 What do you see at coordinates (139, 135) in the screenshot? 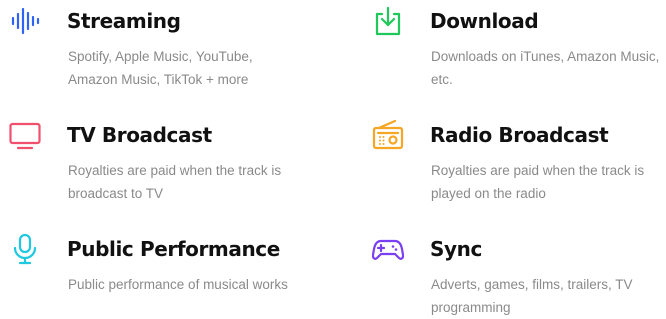
I see `feature-title: TV Broadcast` at bounding box center [139, 135].